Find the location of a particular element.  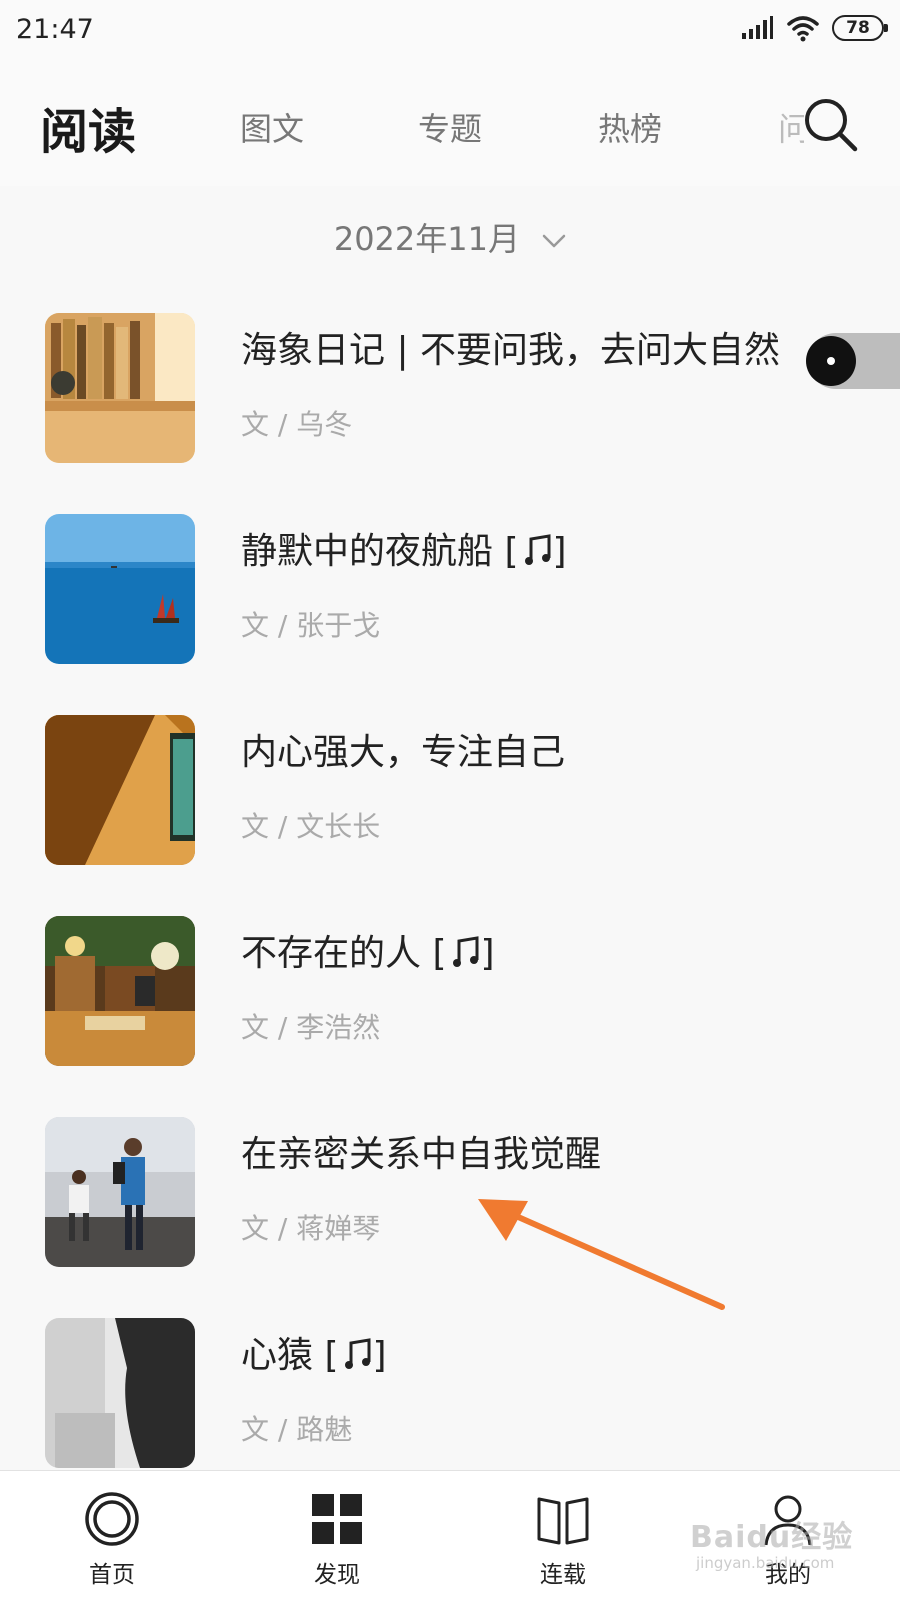

status-time: 21:47 is located at coordinates (55, 29).